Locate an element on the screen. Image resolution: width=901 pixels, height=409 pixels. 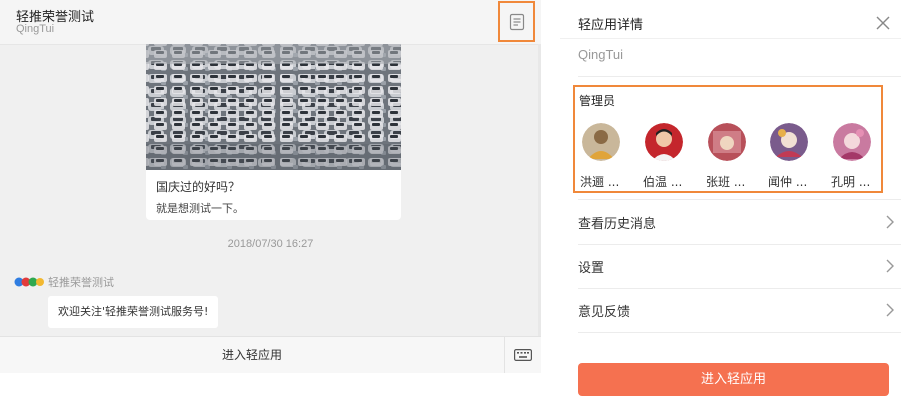
chat-header: 轻推荣誉测试 QingTui is located at coordinates (270, 22).